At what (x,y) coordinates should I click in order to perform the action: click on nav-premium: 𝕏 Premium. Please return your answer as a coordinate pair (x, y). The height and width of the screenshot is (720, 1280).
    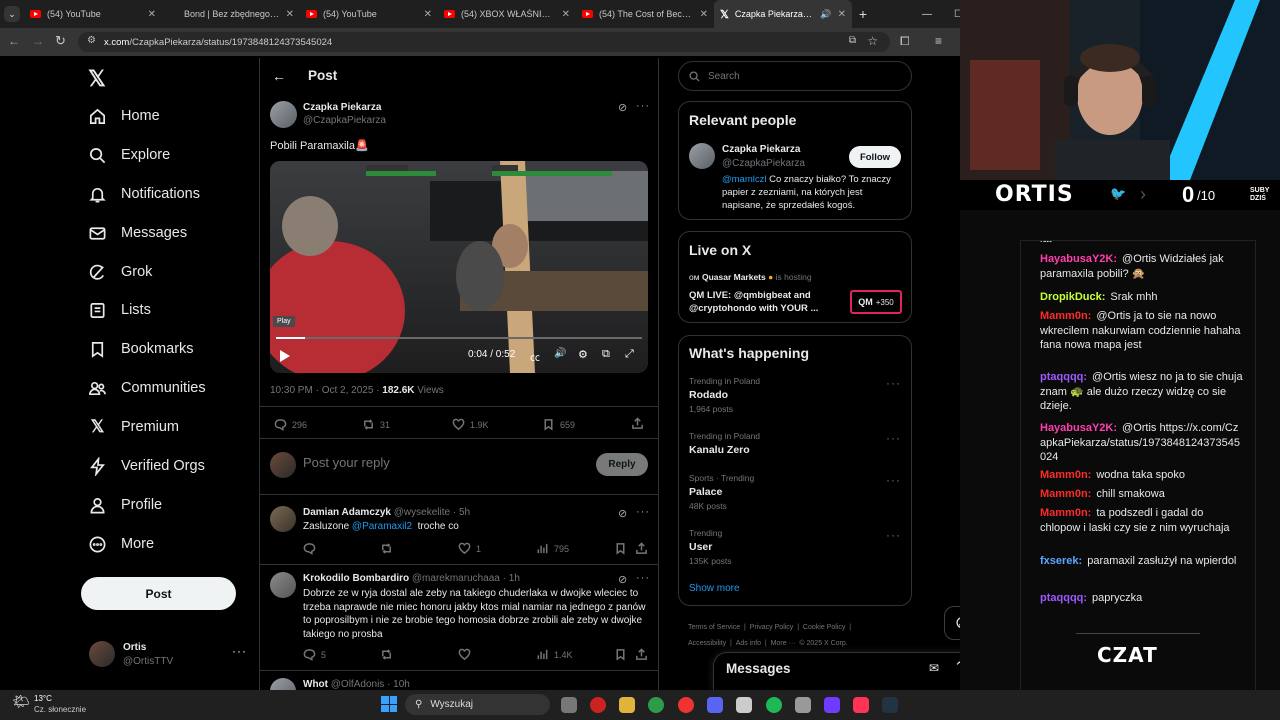
    Looking at the image, I should click on (133, 427).